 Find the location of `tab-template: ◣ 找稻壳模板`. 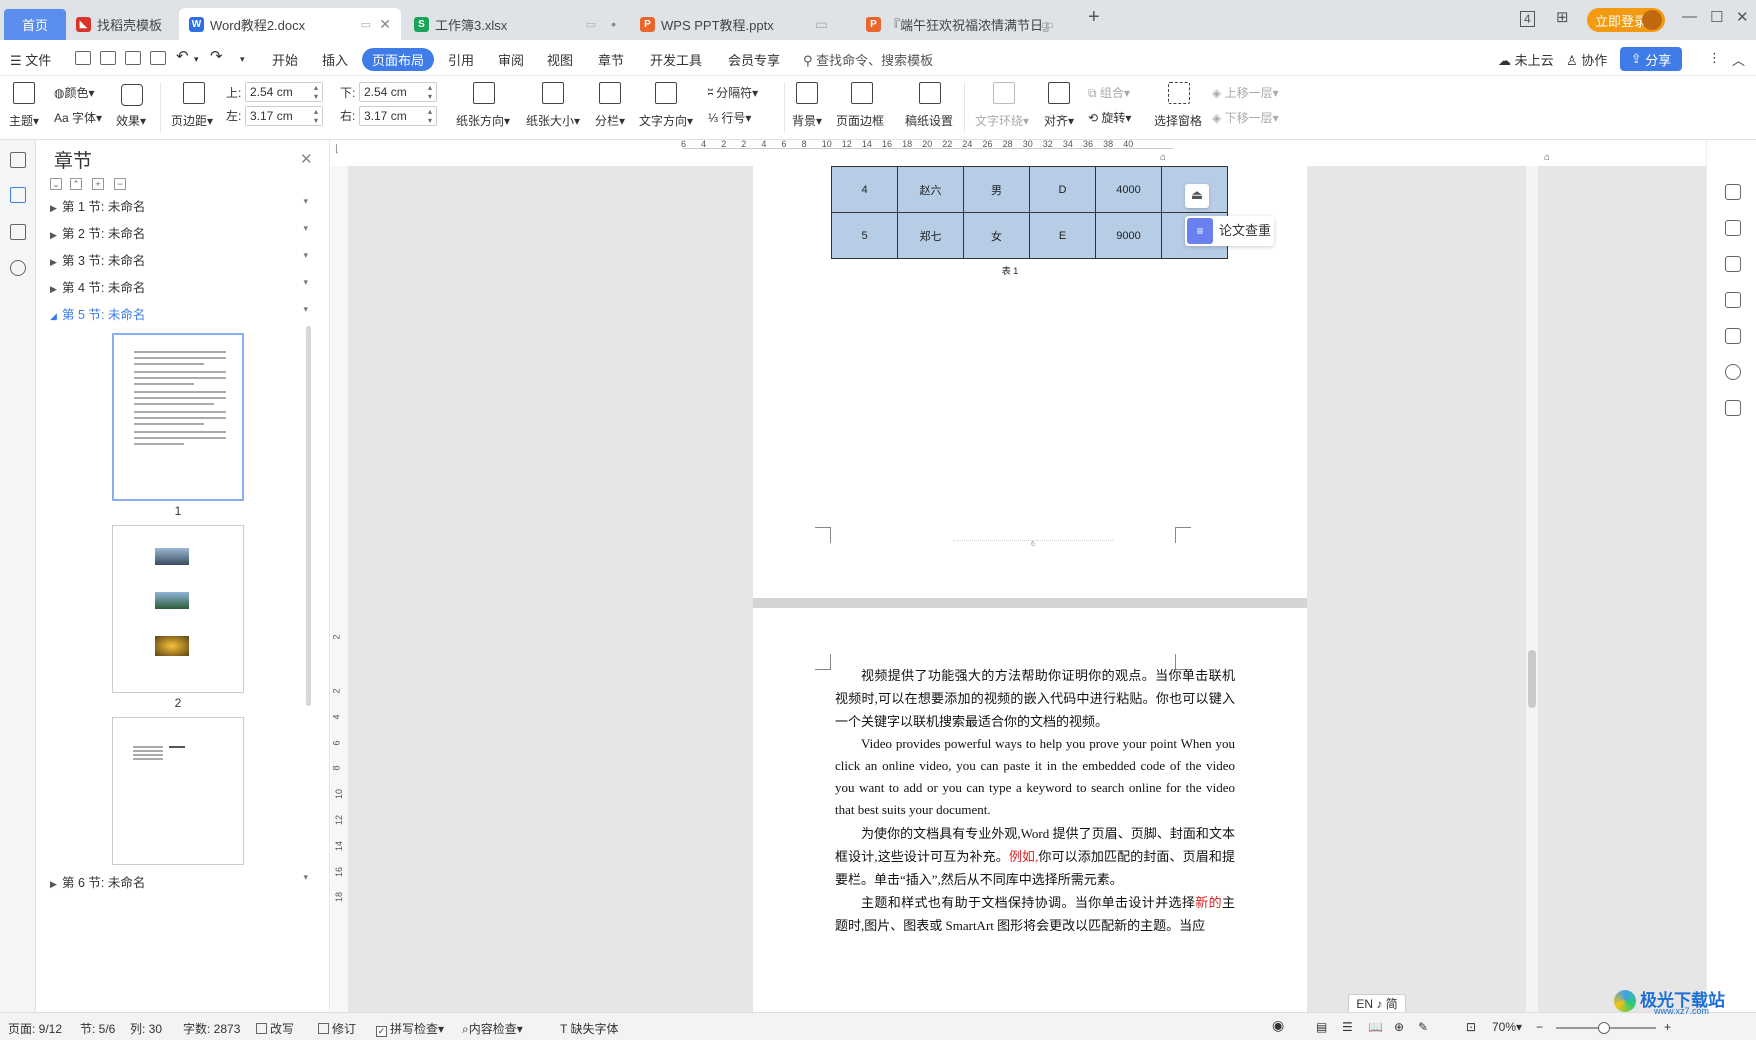

tab-template: ◣ 找稻壳模板 is located at coordinates (122, 24).